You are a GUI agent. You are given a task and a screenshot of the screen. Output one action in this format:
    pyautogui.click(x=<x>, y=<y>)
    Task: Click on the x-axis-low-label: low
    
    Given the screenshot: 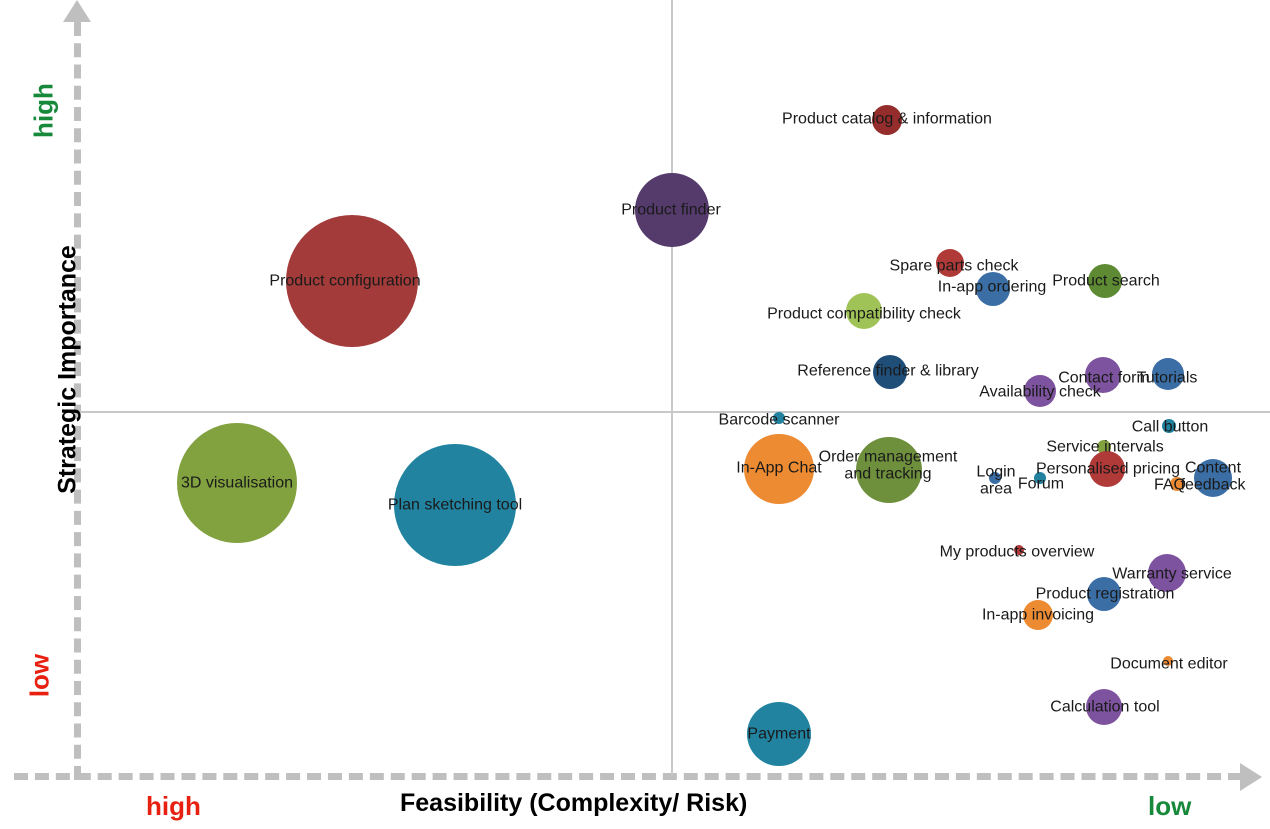 What is the action you would take?
    pyautogui.click(x=1170, y=806)
    